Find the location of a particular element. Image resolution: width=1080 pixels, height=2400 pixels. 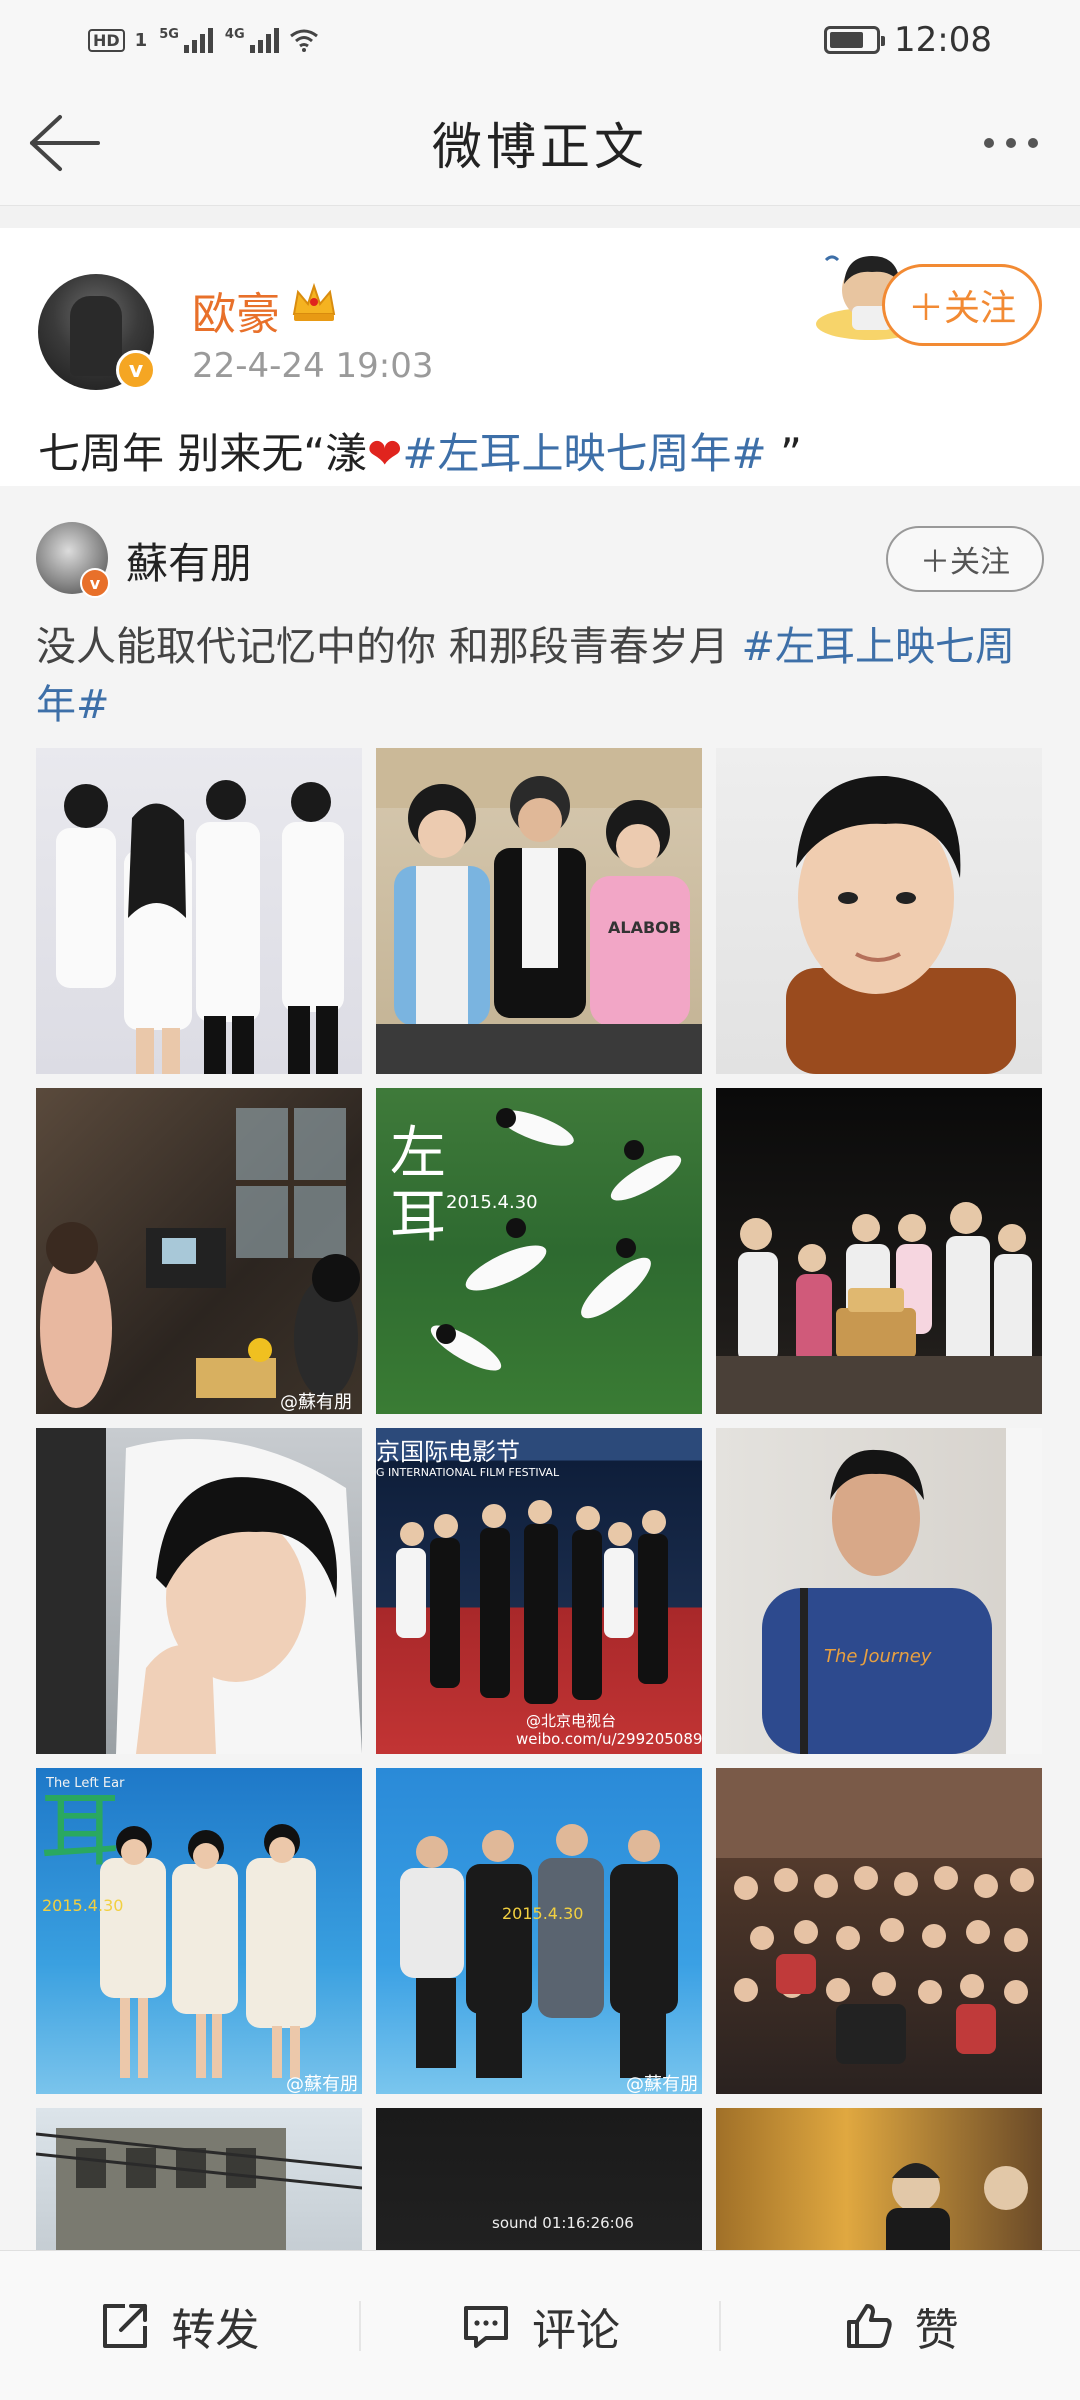

photo-4: @蘇有朋 is located at coordinates (199, 1251).